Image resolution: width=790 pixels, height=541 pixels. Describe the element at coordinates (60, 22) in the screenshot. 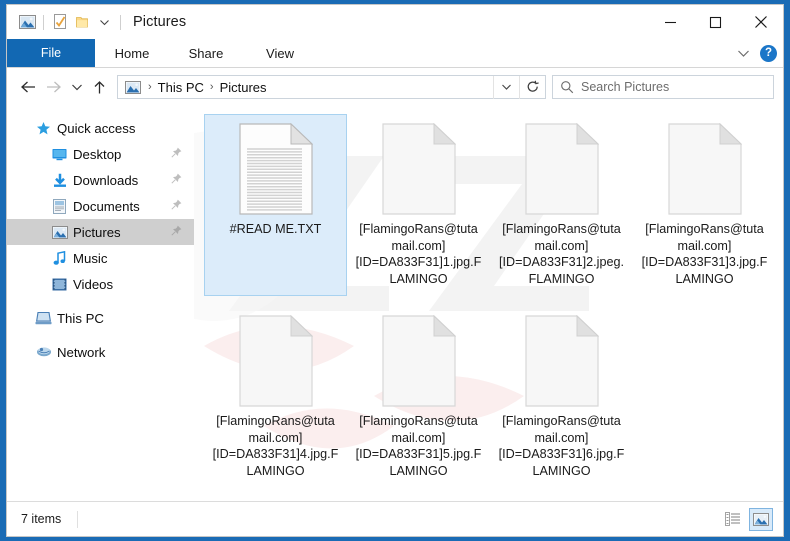

I see `properties-icon` at that location.